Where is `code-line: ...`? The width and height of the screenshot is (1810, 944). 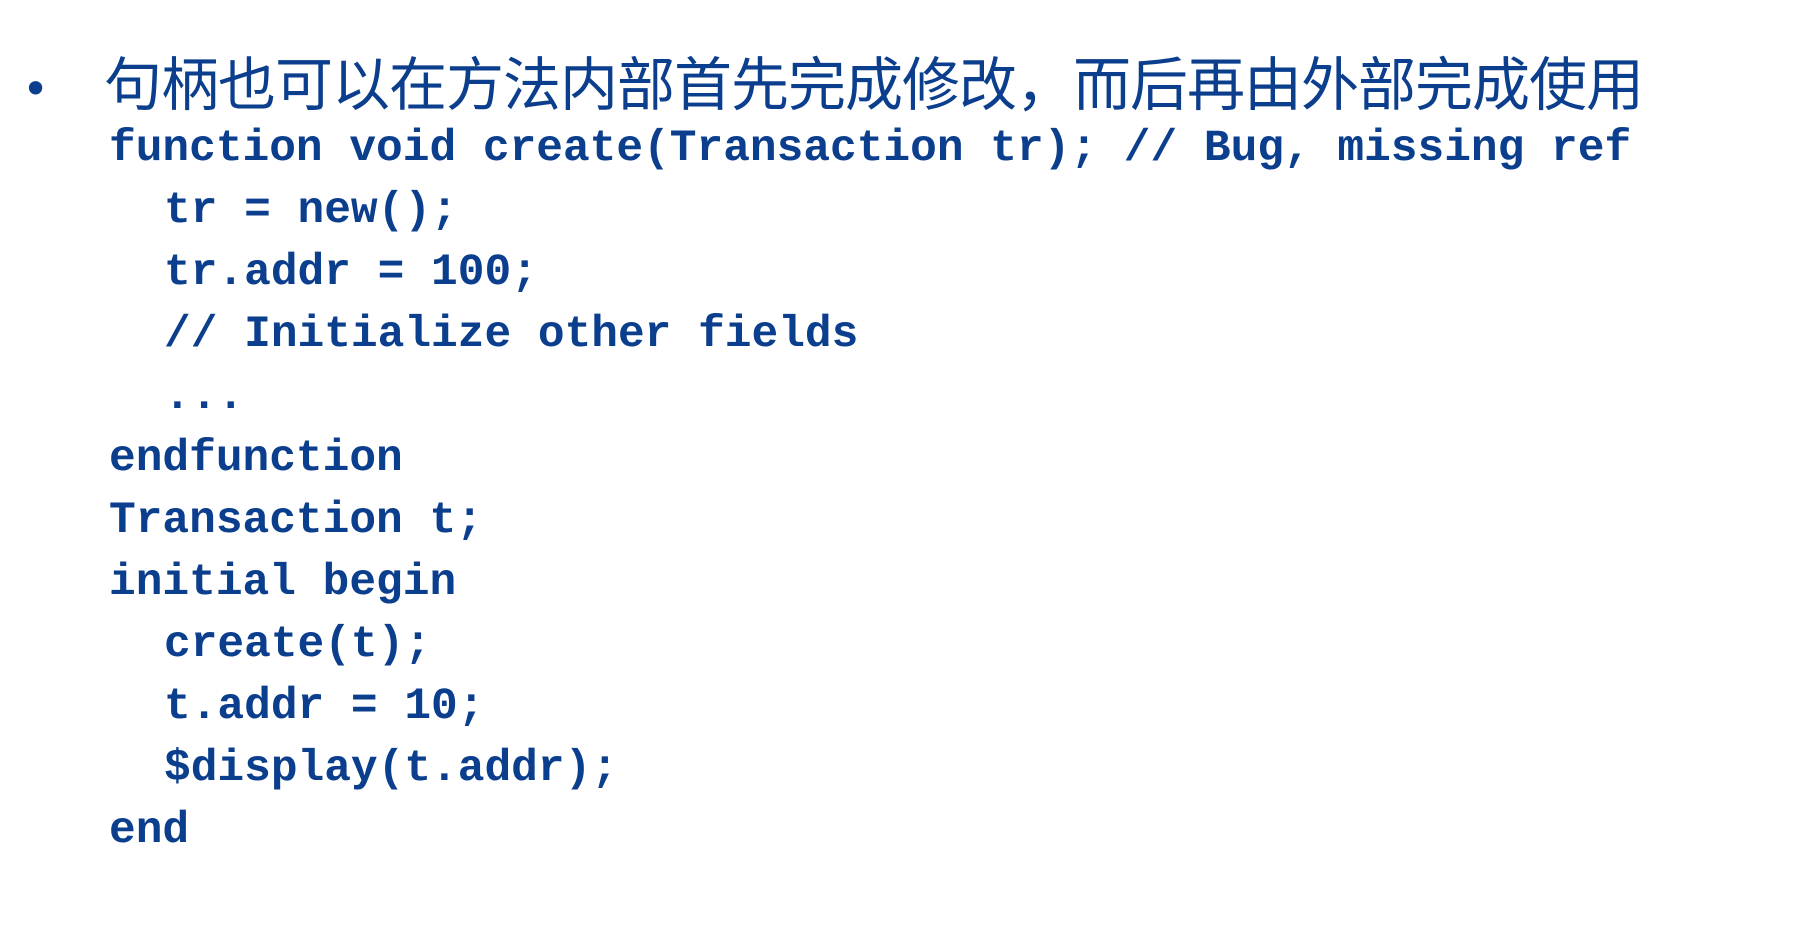 code-line: ... is located at coordinates (204, 397).